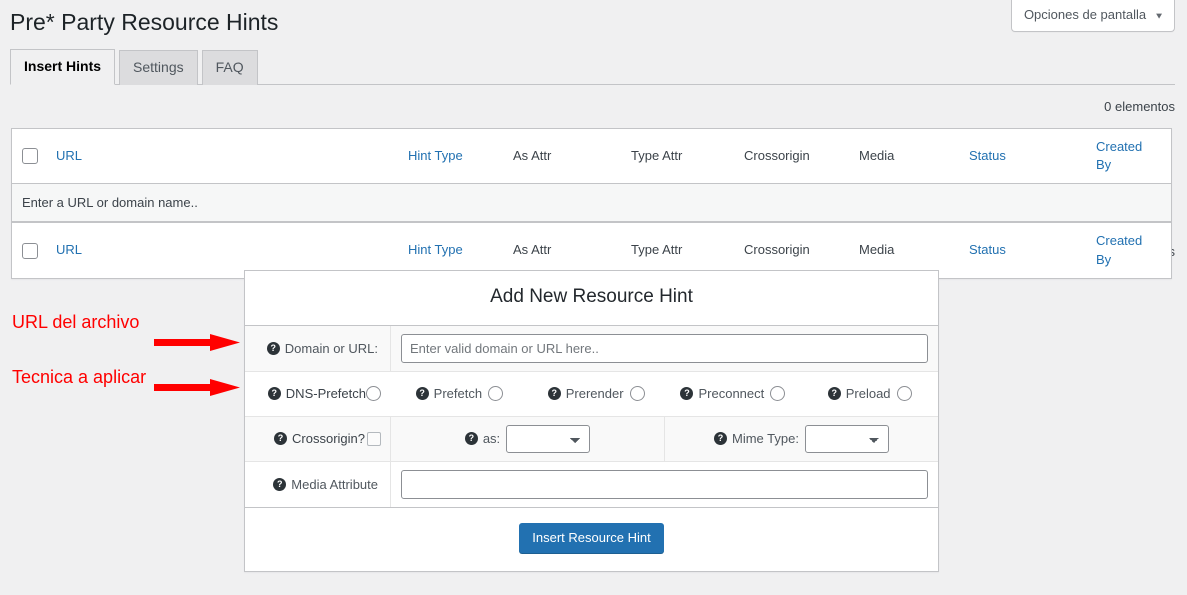 This screenshot has width=1187, height=595. What do you see at coordinates (325, 394) in the screenshot?
I see `dns-prefetch-label: DNS-Prefetch` at bounding box center [325, 394].